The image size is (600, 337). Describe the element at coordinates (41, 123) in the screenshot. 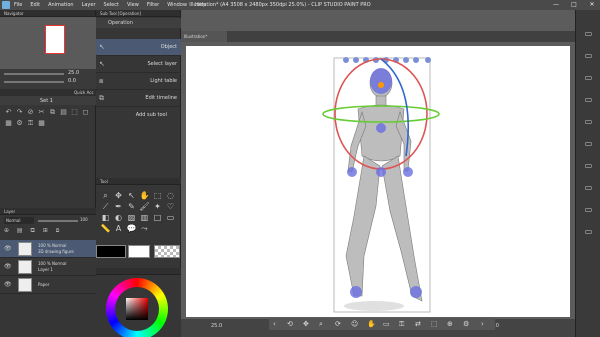

I see `grid-icon: ▦` at that location.